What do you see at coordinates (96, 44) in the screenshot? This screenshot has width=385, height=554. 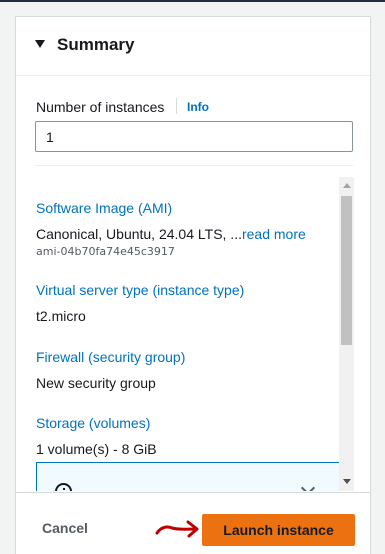 I see `summary-title: Summary` at bounding box center [96, 44].